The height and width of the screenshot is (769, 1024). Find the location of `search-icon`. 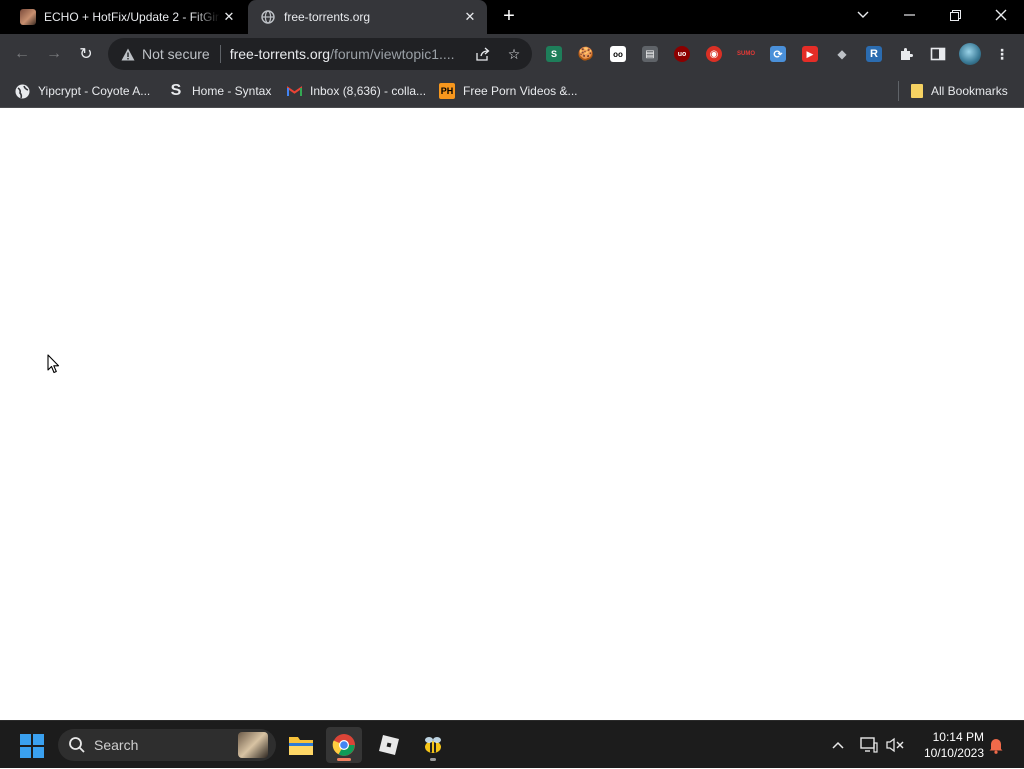

search-icon is located at coordinates (77, 745).